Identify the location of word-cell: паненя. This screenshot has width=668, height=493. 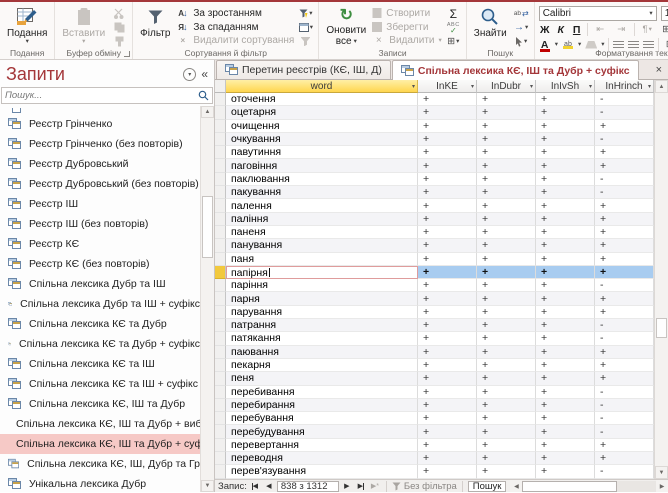
(322, 232).